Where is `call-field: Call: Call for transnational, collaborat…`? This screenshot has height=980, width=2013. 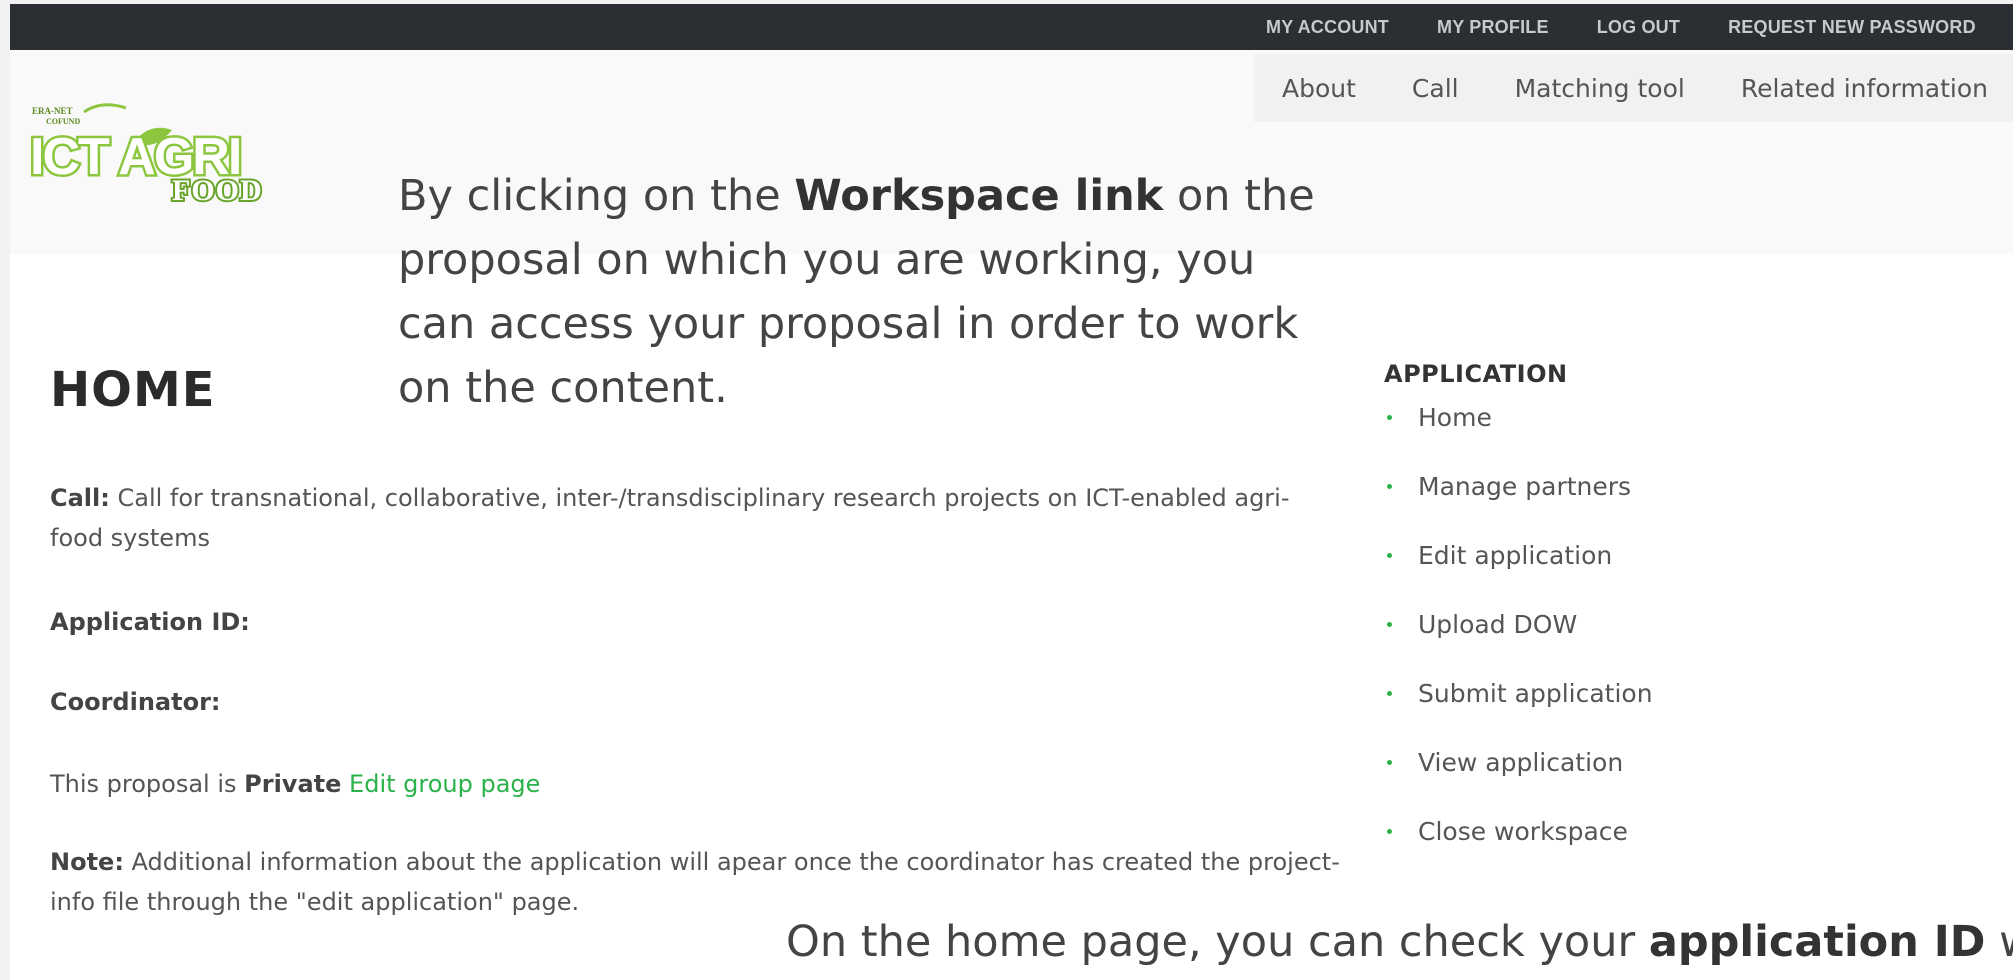 call-field: Call: Call for transnational, collaborat… is located at coordinates (695, 518).